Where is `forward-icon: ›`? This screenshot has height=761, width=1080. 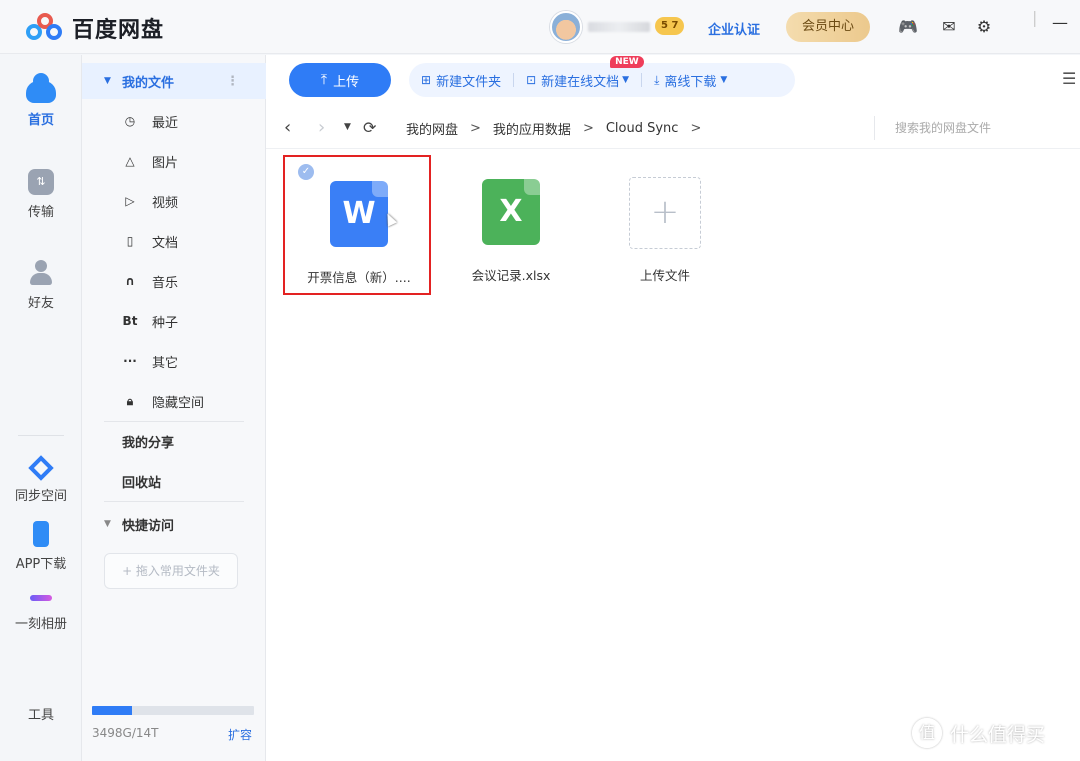 forward-icon: › is located at coordinates (321, 127).